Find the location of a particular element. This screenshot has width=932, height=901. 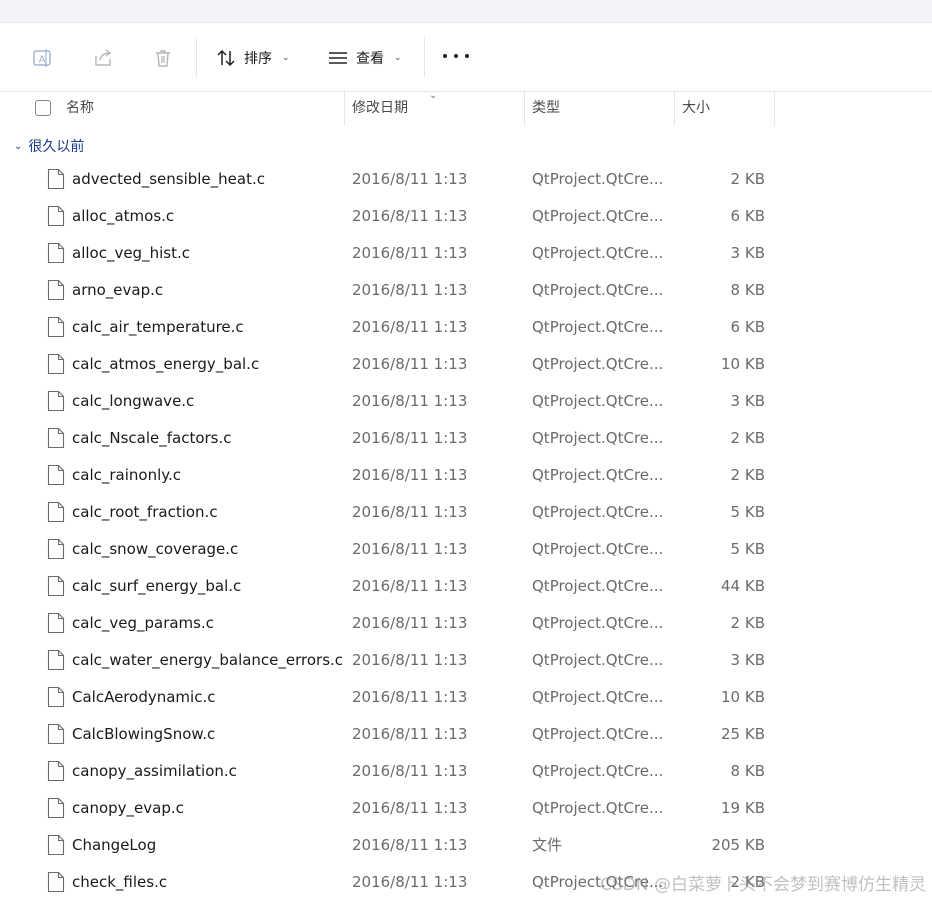

file-size: 2 KB is located at coordinates (747, 438).